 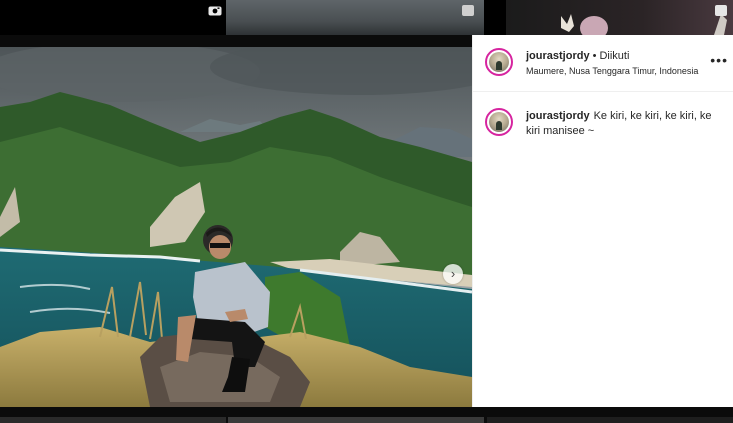 I want to click on next-photo-button: ›, so click(x=453, y=274).